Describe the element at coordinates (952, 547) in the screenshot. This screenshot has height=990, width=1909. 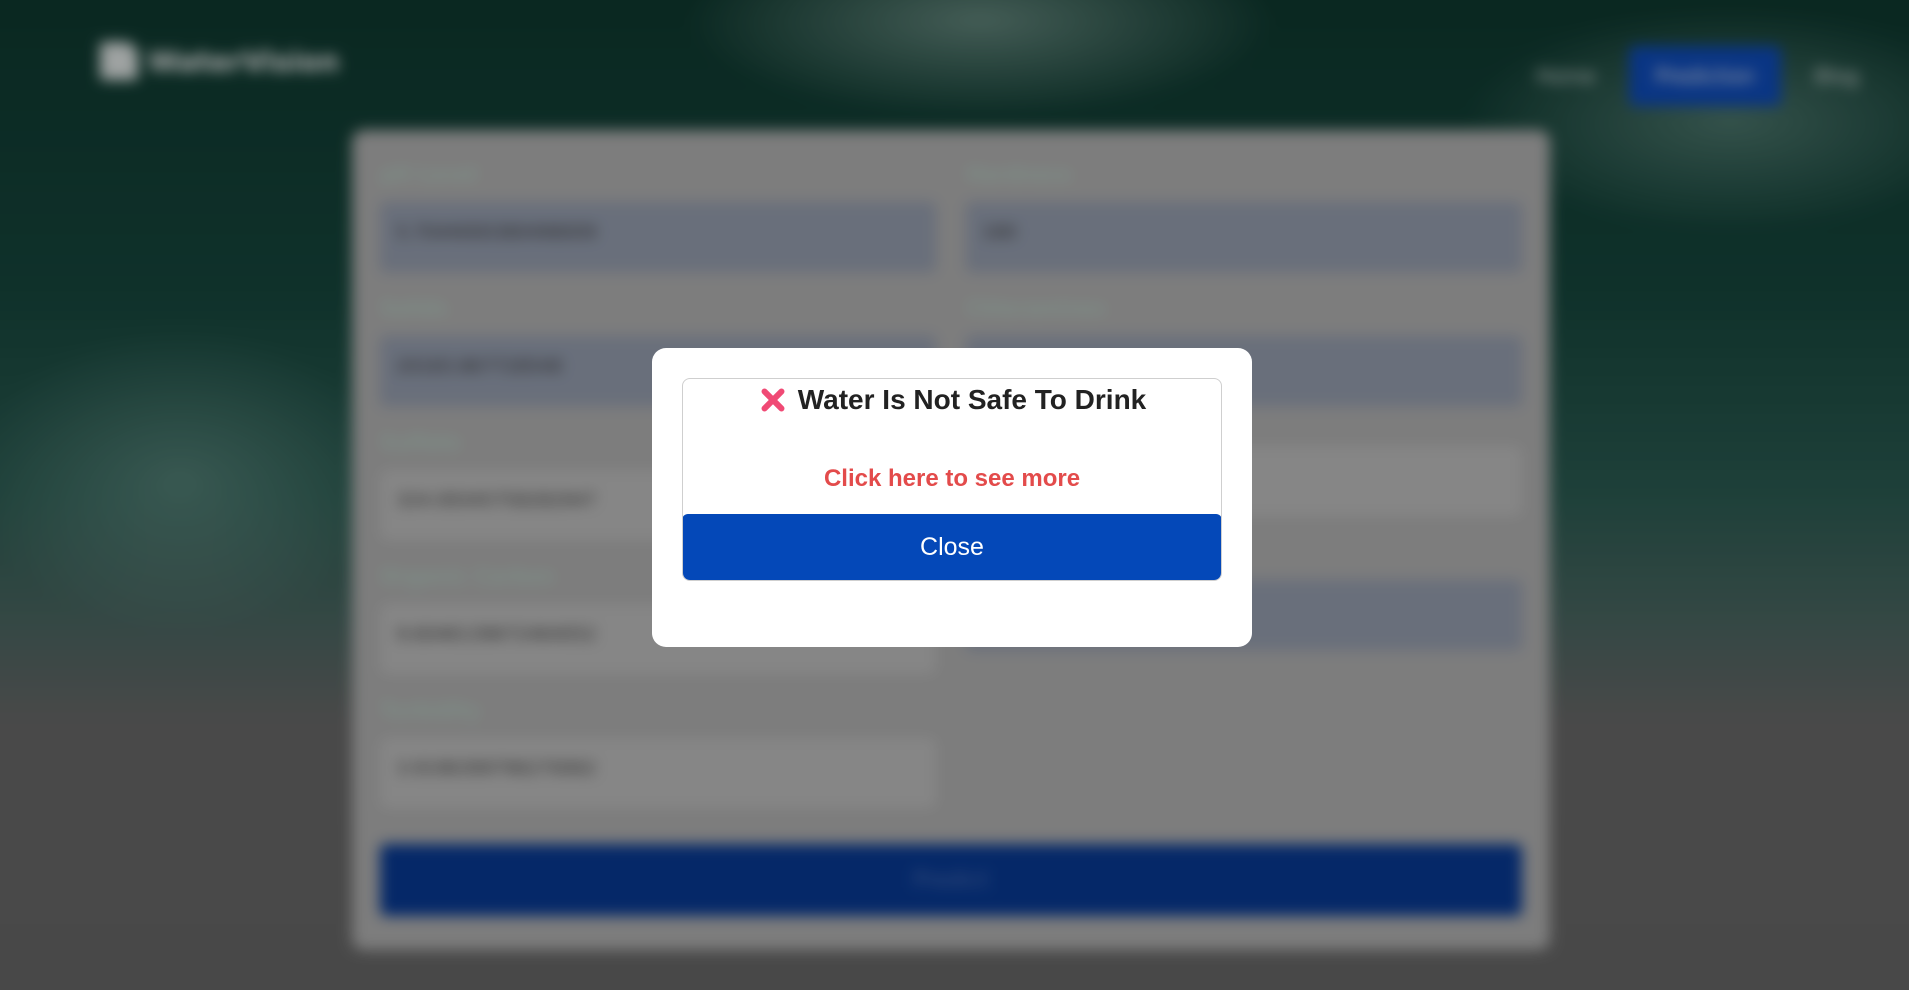
I see `close-button: Close` at that location.